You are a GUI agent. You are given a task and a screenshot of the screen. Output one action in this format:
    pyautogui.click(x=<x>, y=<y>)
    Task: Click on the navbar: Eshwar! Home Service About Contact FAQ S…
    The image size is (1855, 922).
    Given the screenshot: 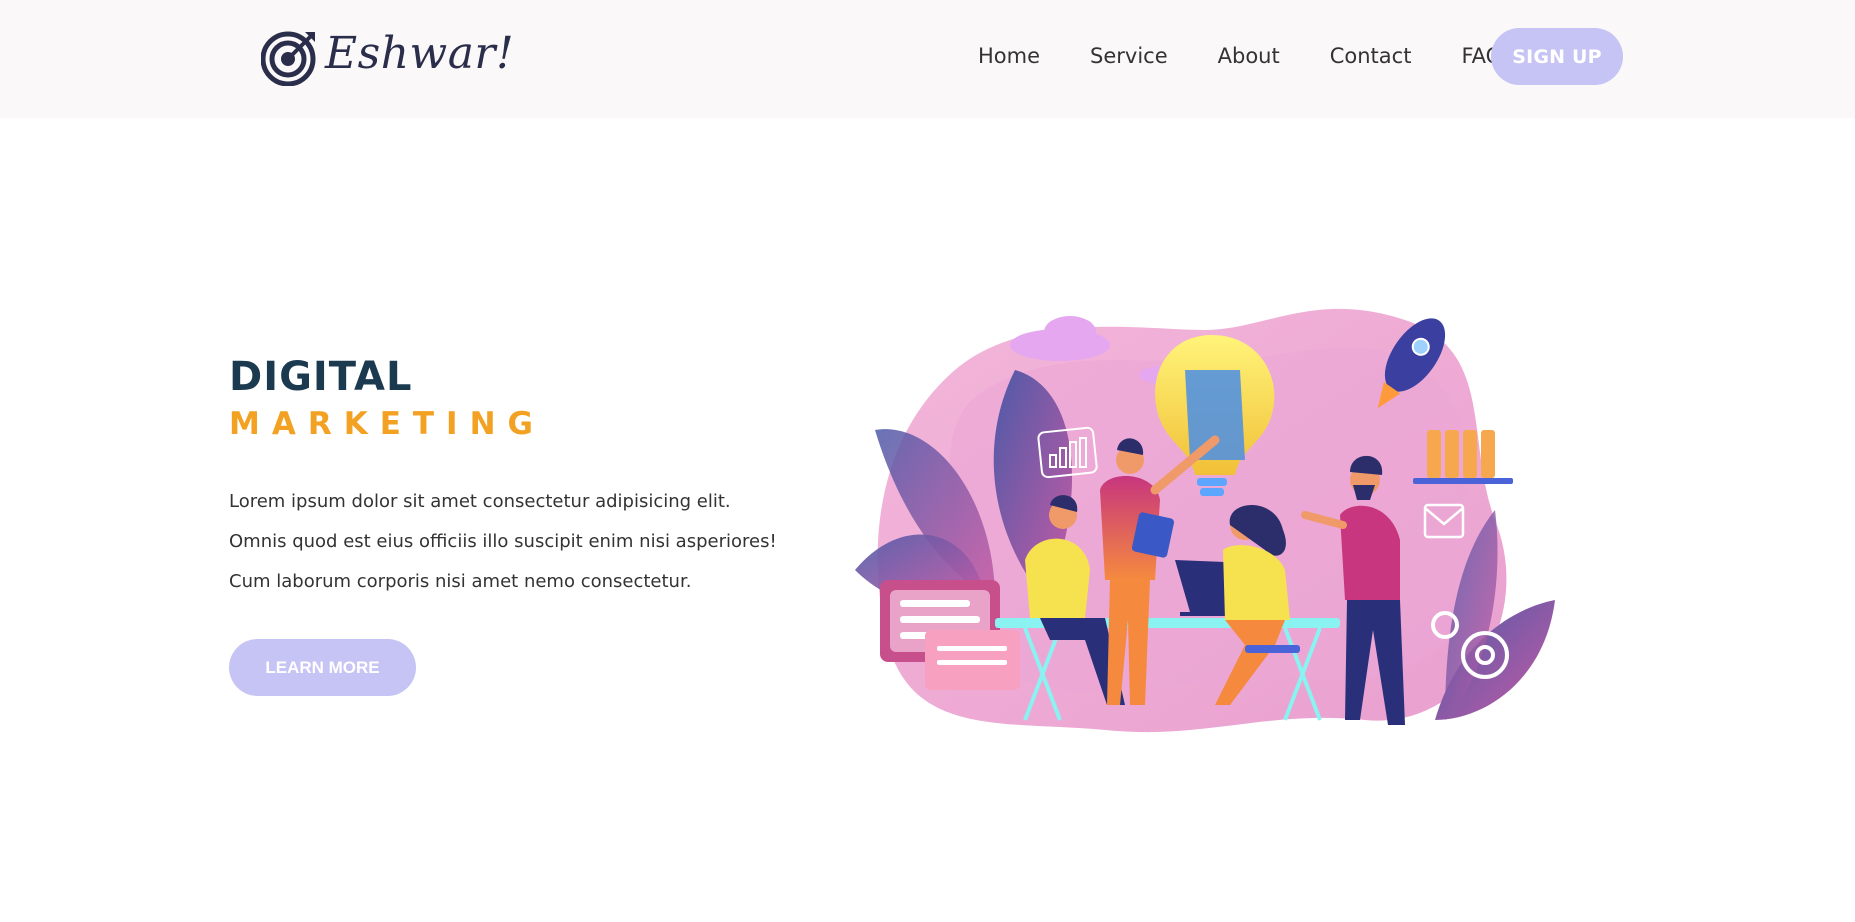 What is the action you would take?
    pyautogui.click(x=927, y=59)
    